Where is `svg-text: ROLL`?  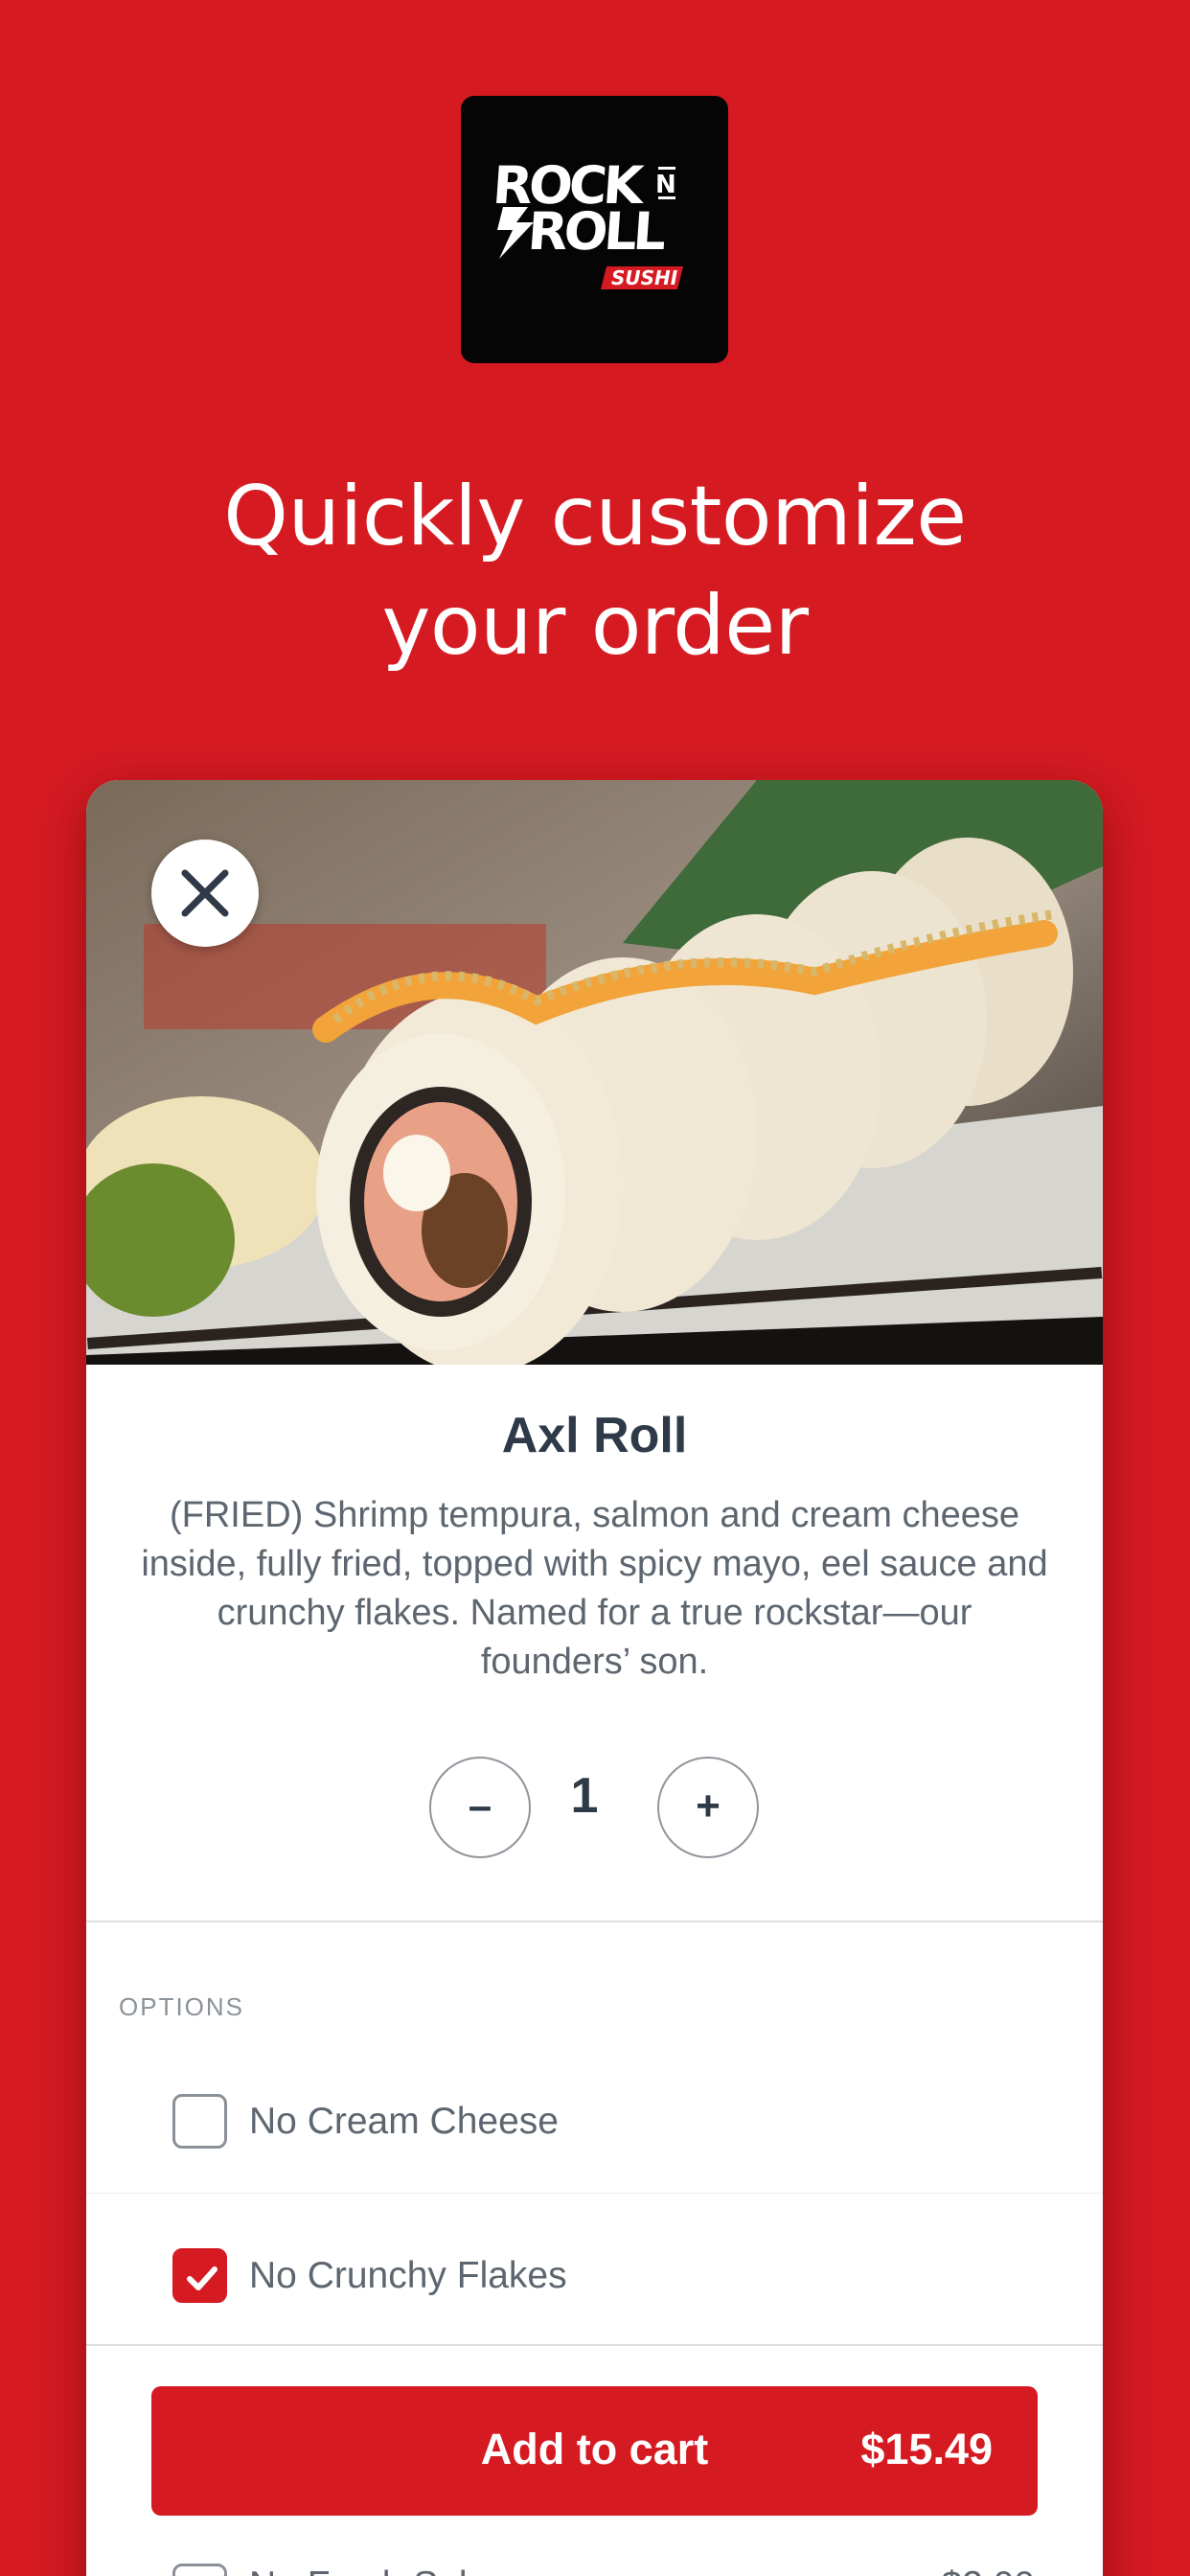 svg-text: ROLL is located at coordinates (596, 231).